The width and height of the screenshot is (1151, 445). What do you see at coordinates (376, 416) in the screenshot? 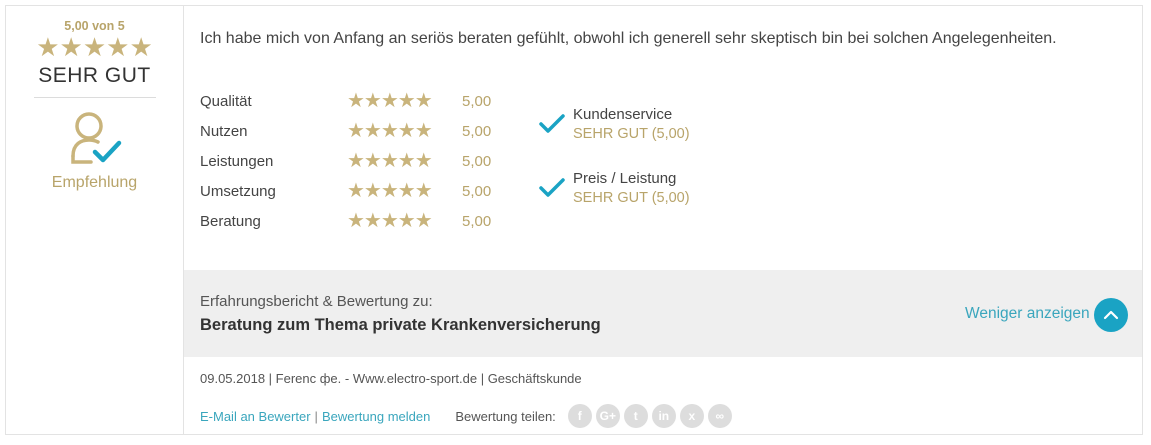
I see `report-review-link: Bewertung melden` at bounding box center [376, 416].